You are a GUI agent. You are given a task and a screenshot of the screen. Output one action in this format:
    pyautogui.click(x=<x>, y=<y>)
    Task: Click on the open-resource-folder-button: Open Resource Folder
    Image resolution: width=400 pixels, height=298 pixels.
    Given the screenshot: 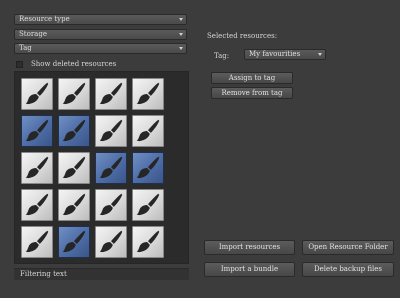 What is the action you would take?
    pyautogui.click(x=348, y=247)
    